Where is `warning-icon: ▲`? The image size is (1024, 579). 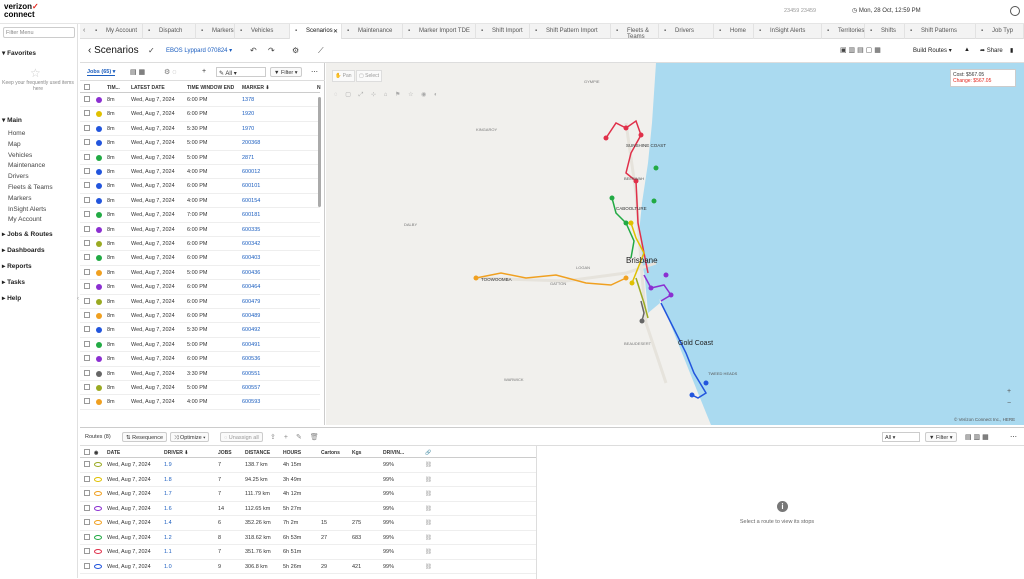 warning-icon: ▲ is located at coordinates (967, 50).